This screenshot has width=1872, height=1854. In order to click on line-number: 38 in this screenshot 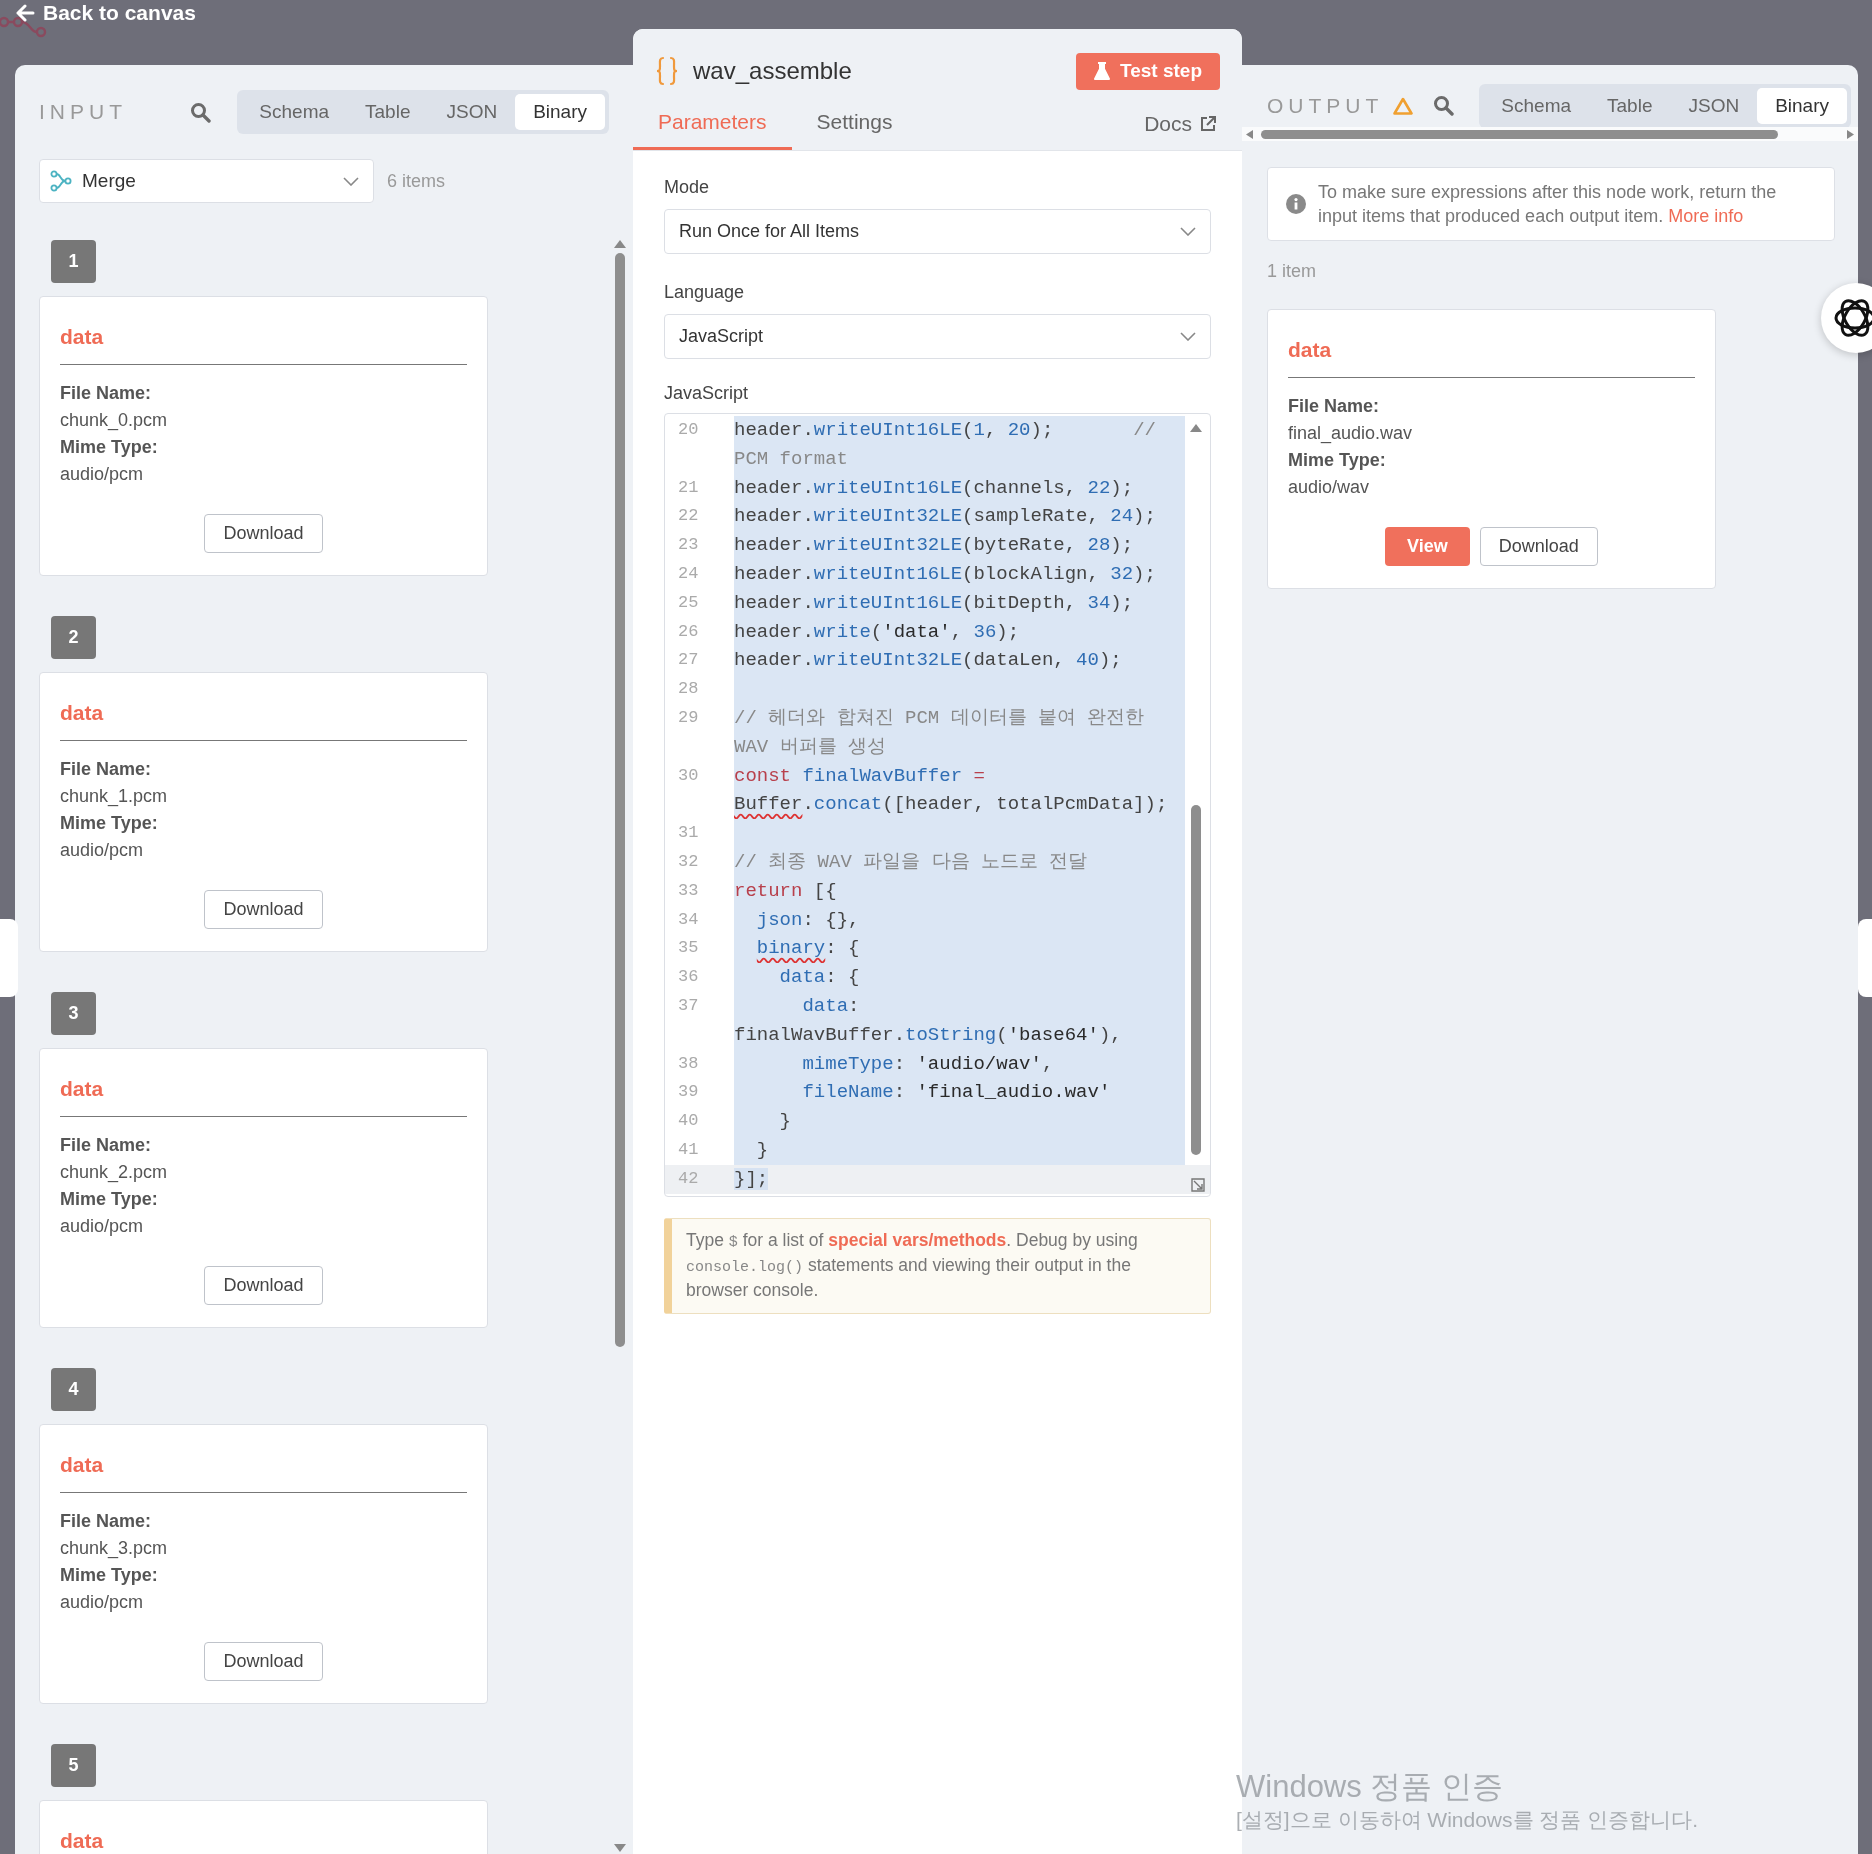, I will do `click(688, 1063)`.